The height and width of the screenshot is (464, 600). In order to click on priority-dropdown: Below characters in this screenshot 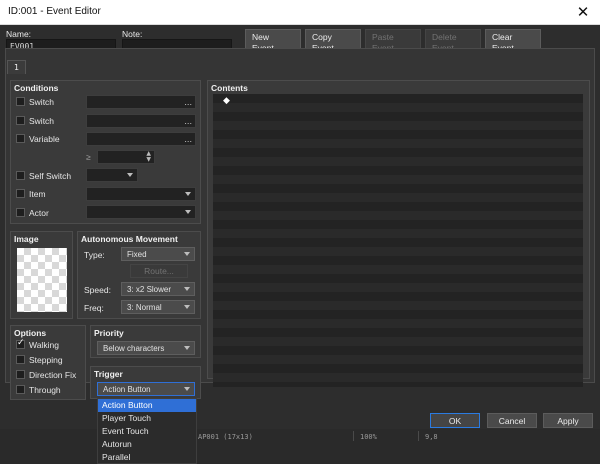, I will do `click(146, 348)`.